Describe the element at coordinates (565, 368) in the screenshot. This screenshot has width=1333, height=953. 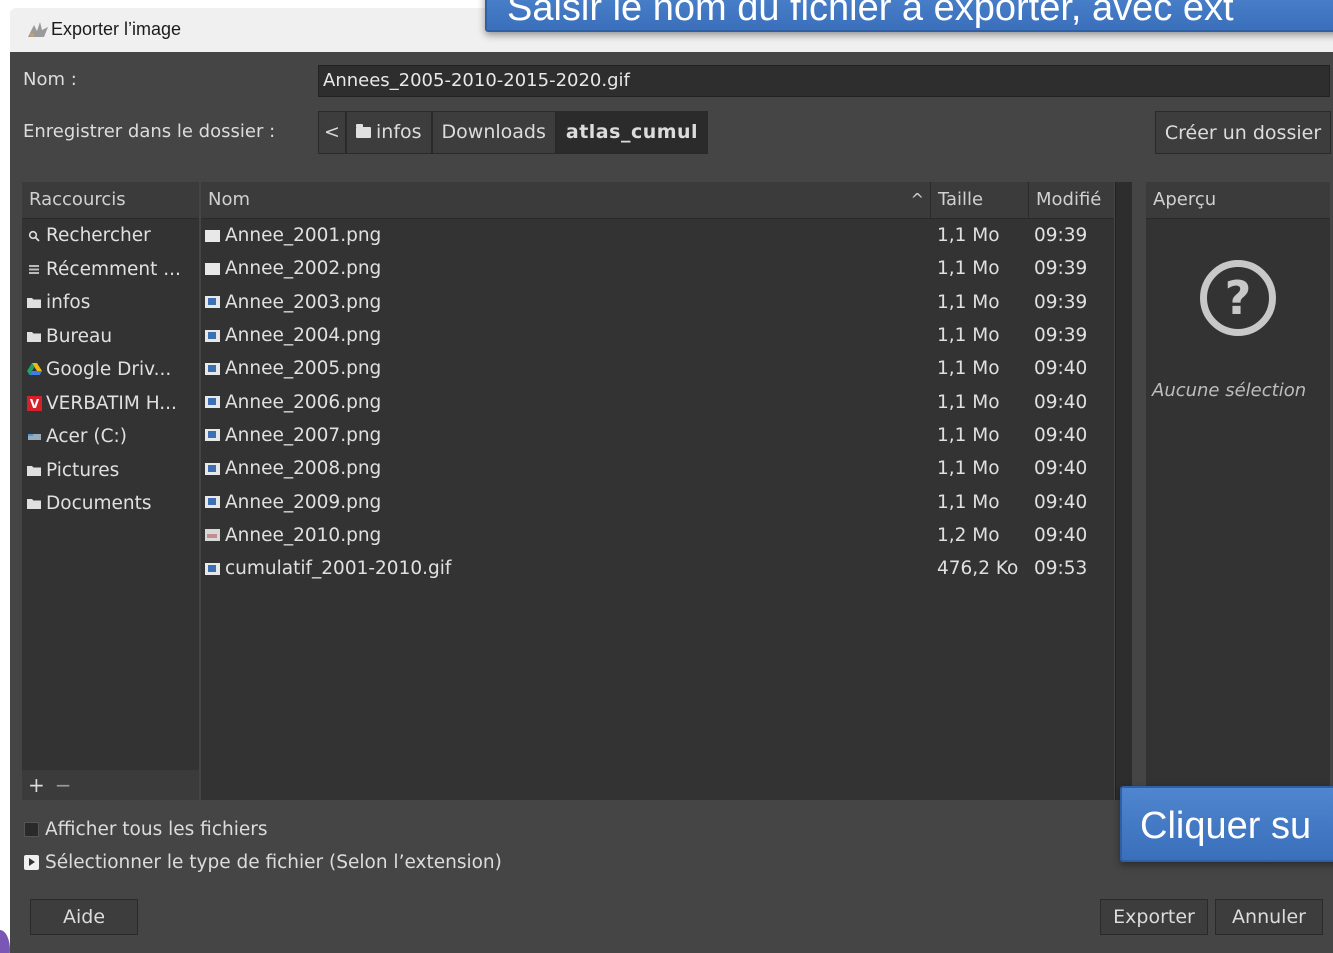
I see `file-name-cell: Annee_2005.png` at that location.